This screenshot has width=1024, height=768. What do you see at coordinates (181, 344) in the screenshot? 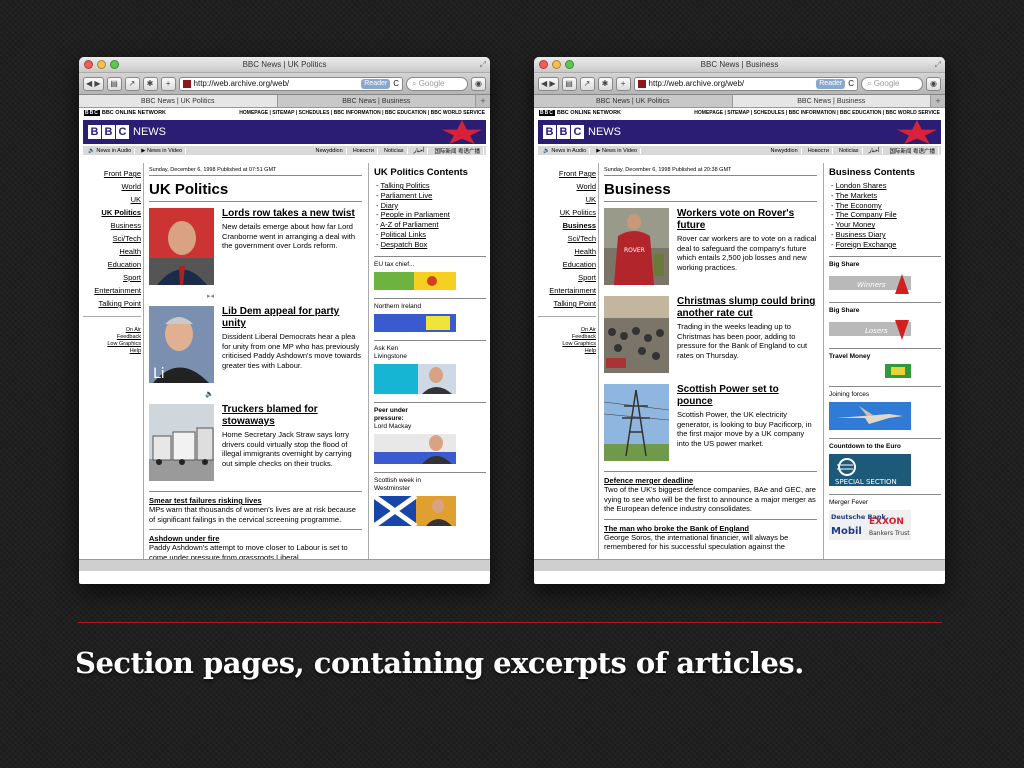
I see `story-photo: Li` at bounding box center [181, 344].